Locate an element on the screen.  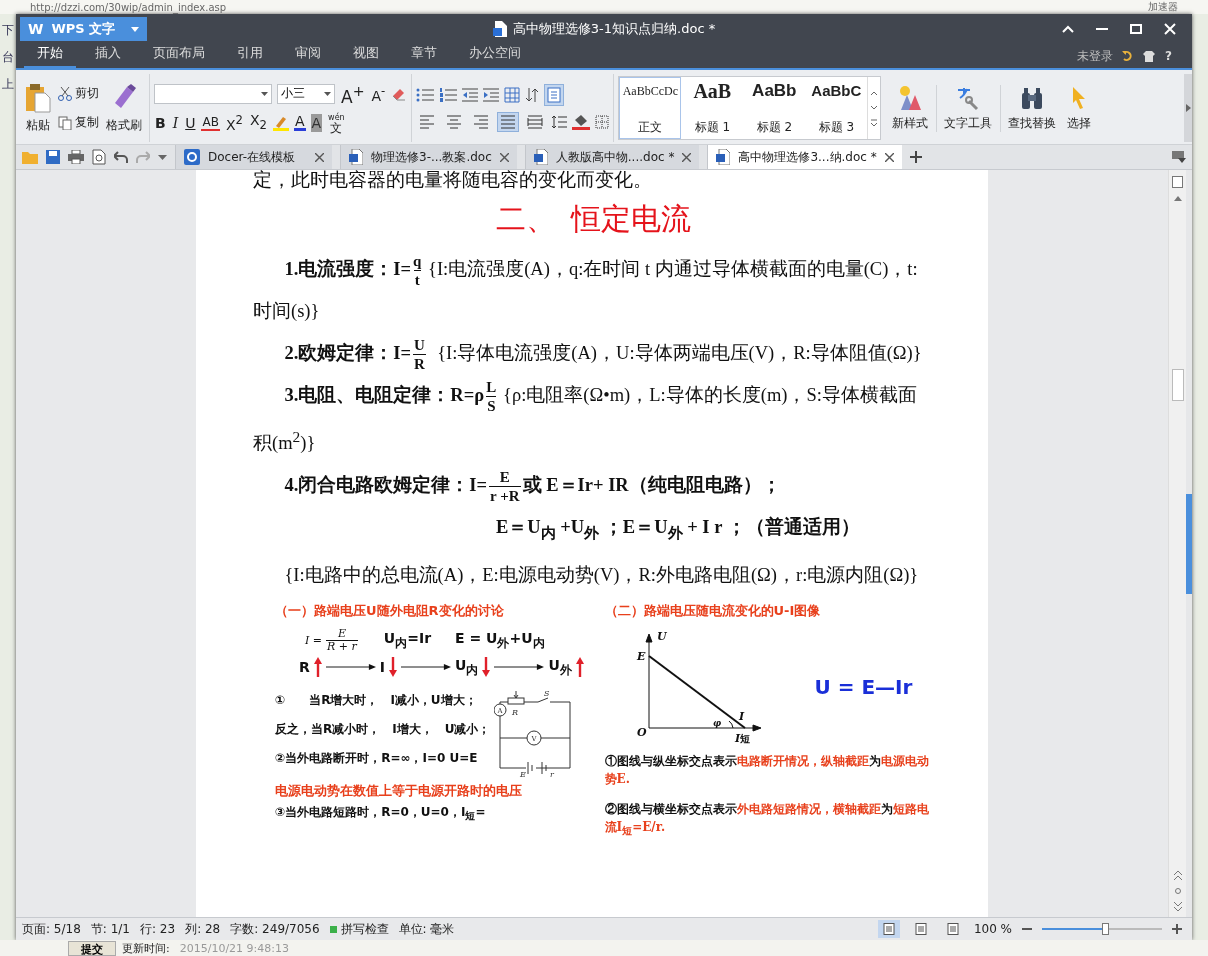
help-button: ? is located at coordinates (1168, 56).